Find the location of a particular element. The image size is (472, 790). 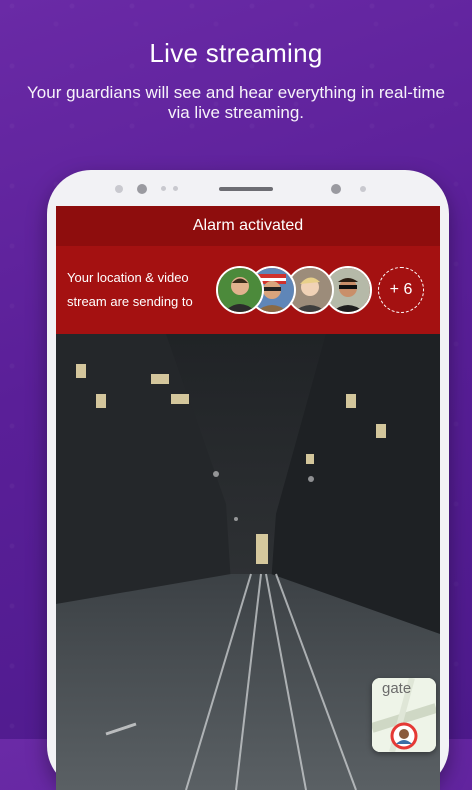

more-guardians-button: + 6 is located at coordinates (401, 290).